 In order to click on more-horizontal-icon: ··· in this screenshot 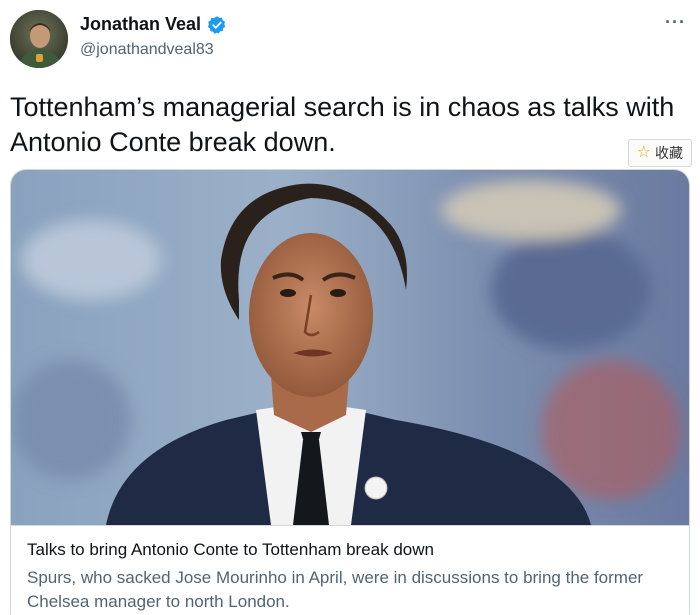, I will do `click(675, 22)`.